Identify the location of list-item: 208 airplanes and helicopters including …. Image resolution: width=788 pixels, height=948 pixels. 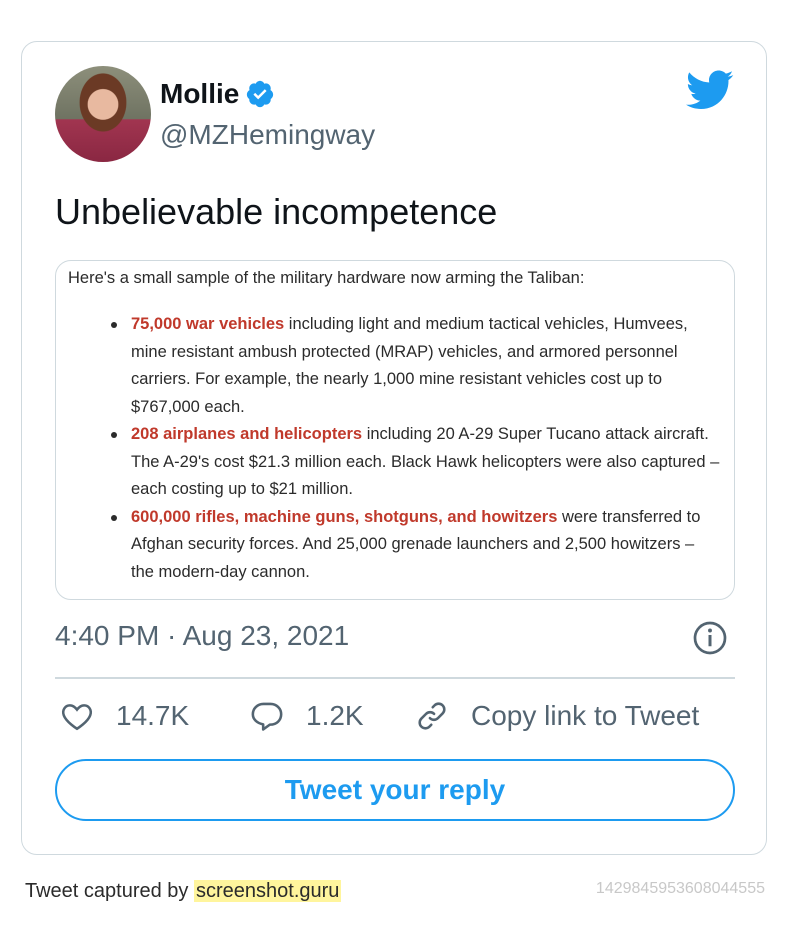
(416, 462).